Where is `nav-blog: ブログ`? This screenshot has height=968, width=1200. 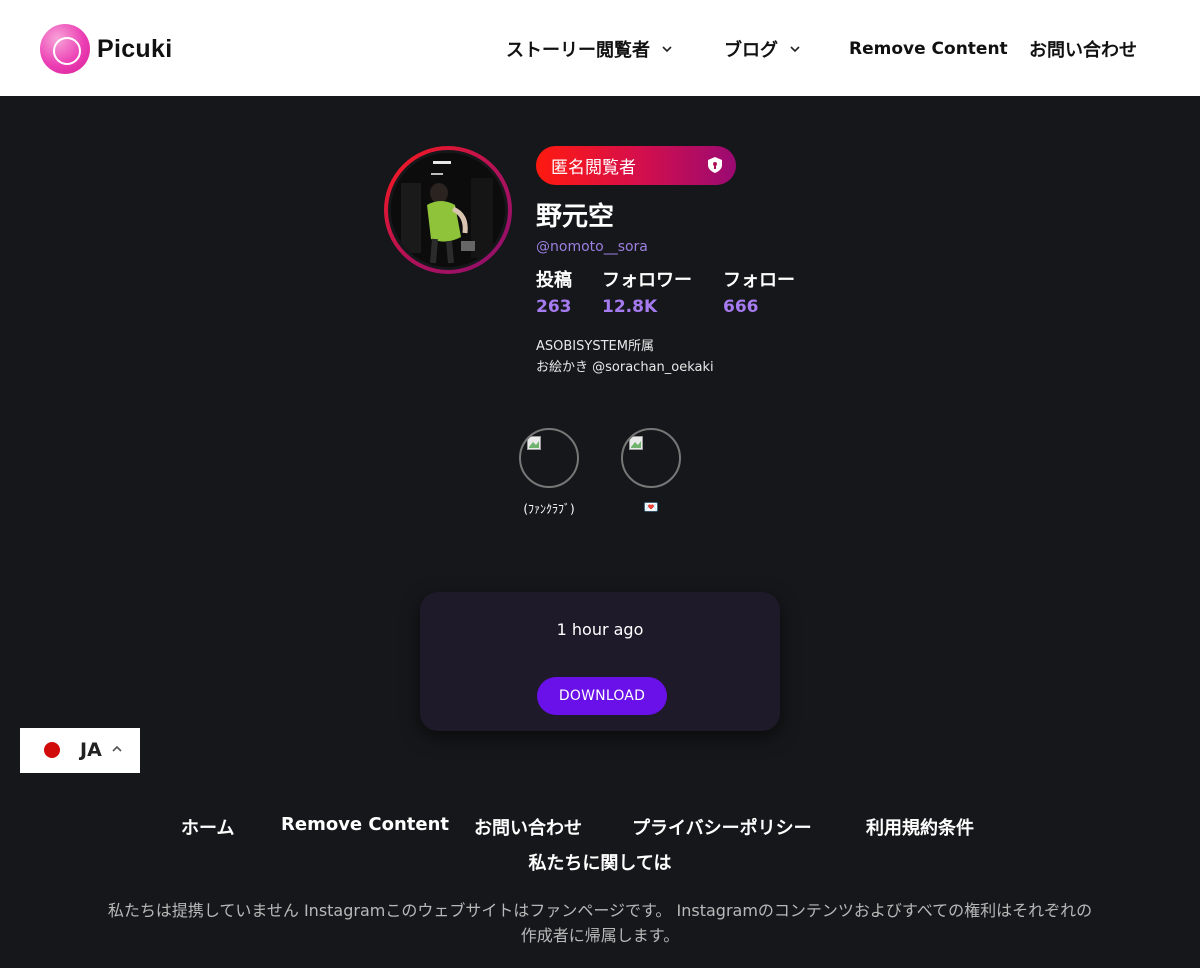 nav-blog: ブログ is located at coordinates (762, 49).